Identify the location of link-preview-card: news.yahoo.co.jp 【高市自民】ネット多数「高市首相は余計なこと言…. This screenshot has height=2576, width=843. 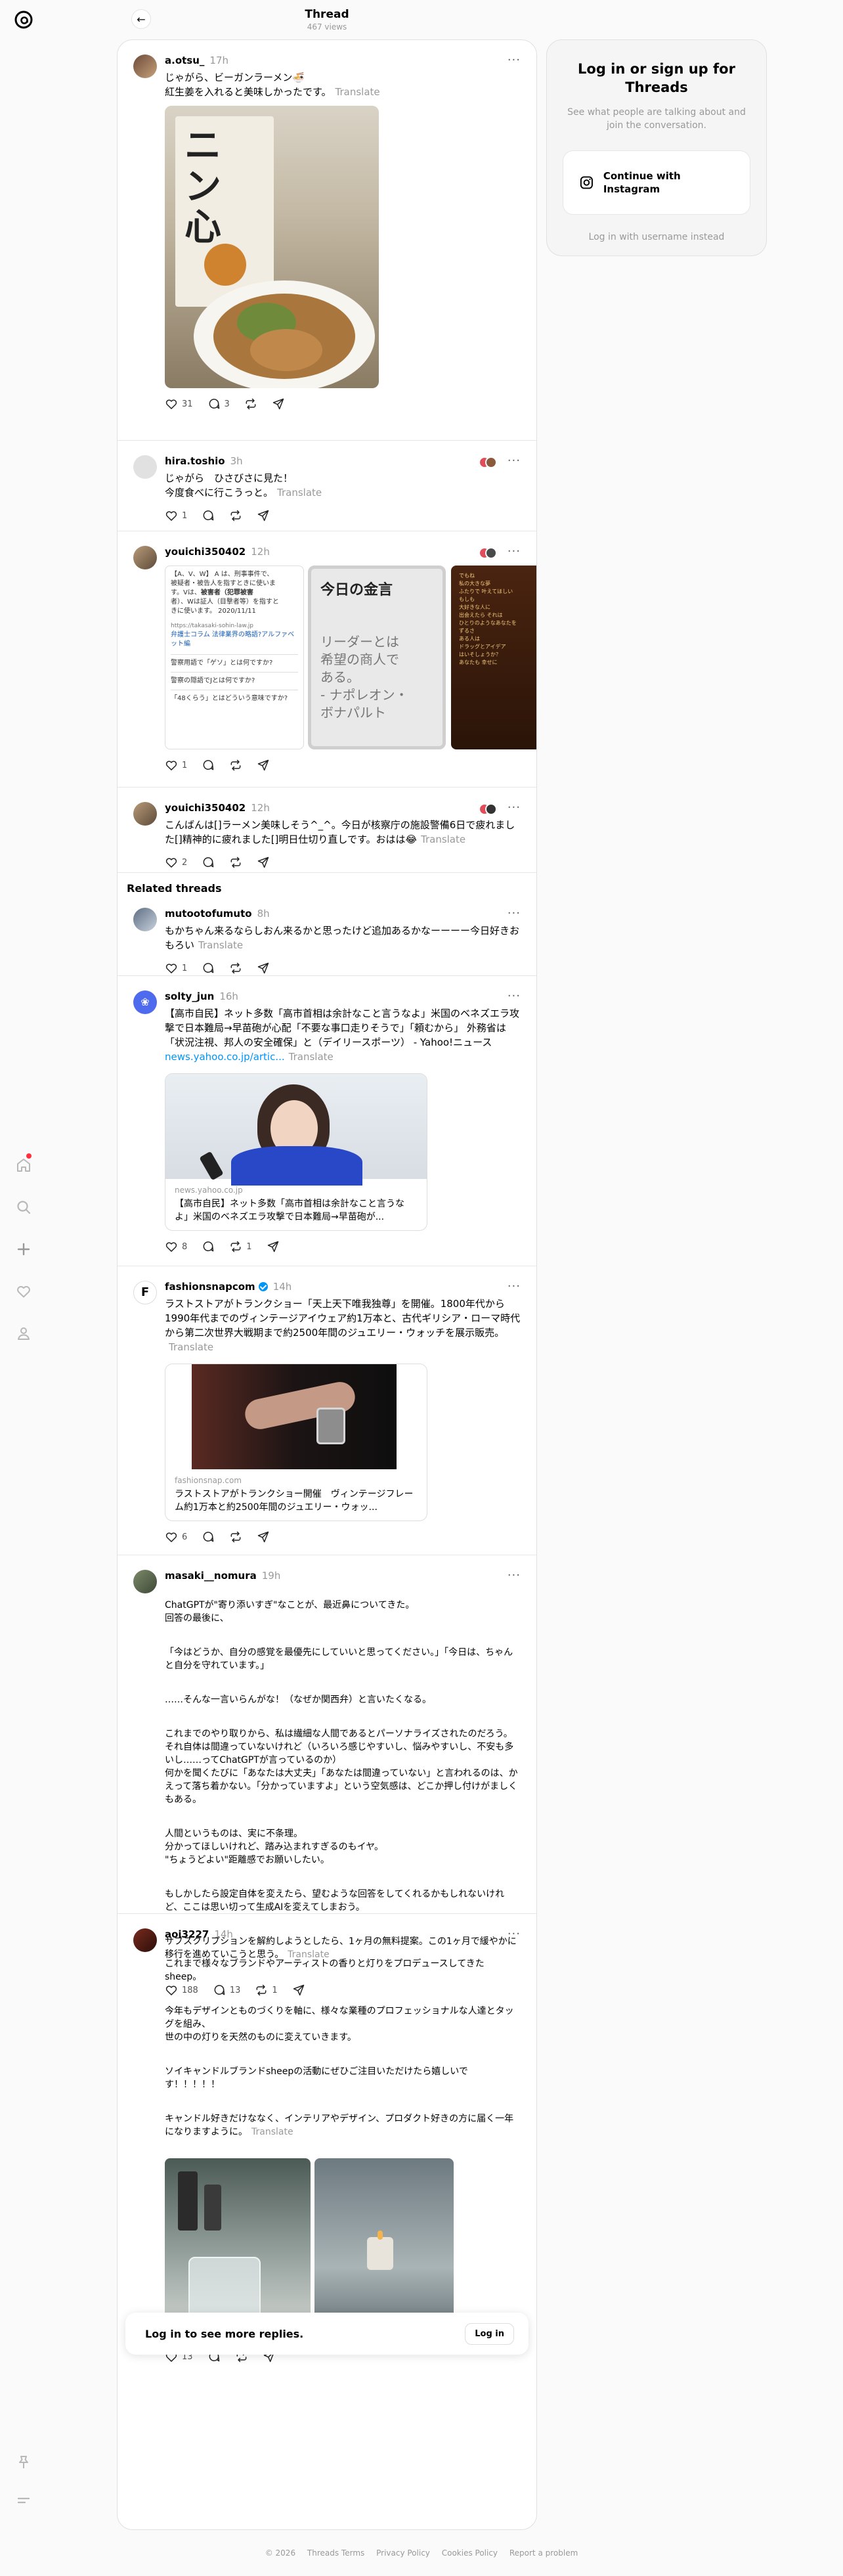
(296, 1152).